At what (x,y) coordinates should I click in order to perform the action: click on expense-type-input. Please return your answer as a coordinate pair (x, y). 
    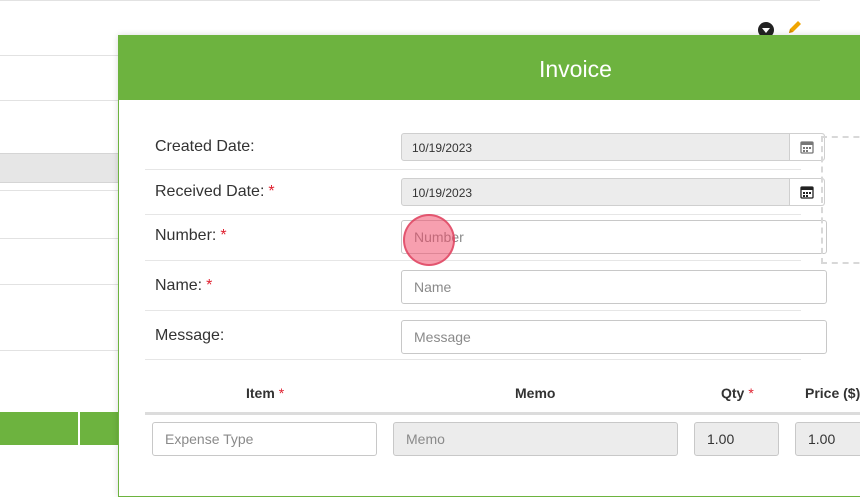
    Looking at the image, I should click on (264, 439).